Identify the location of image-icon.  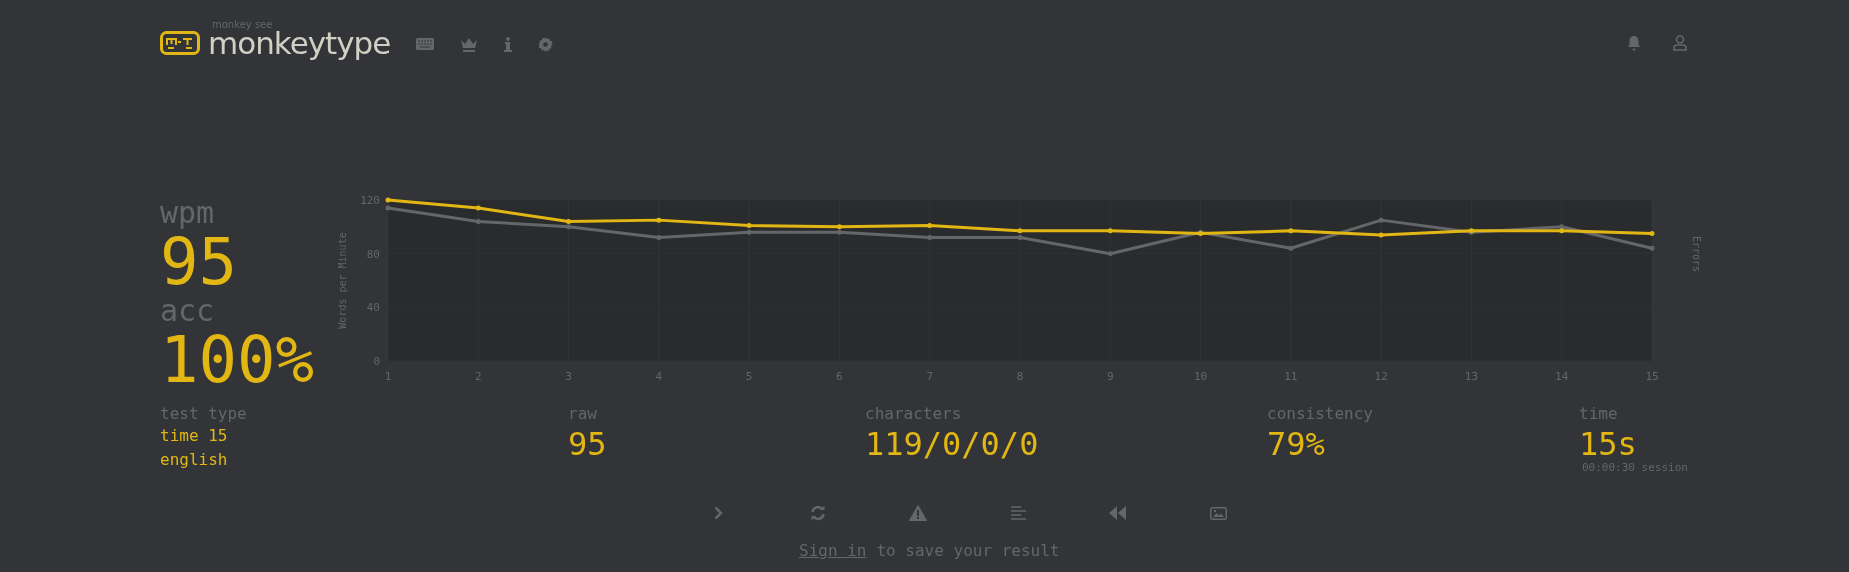
(1218, 513).